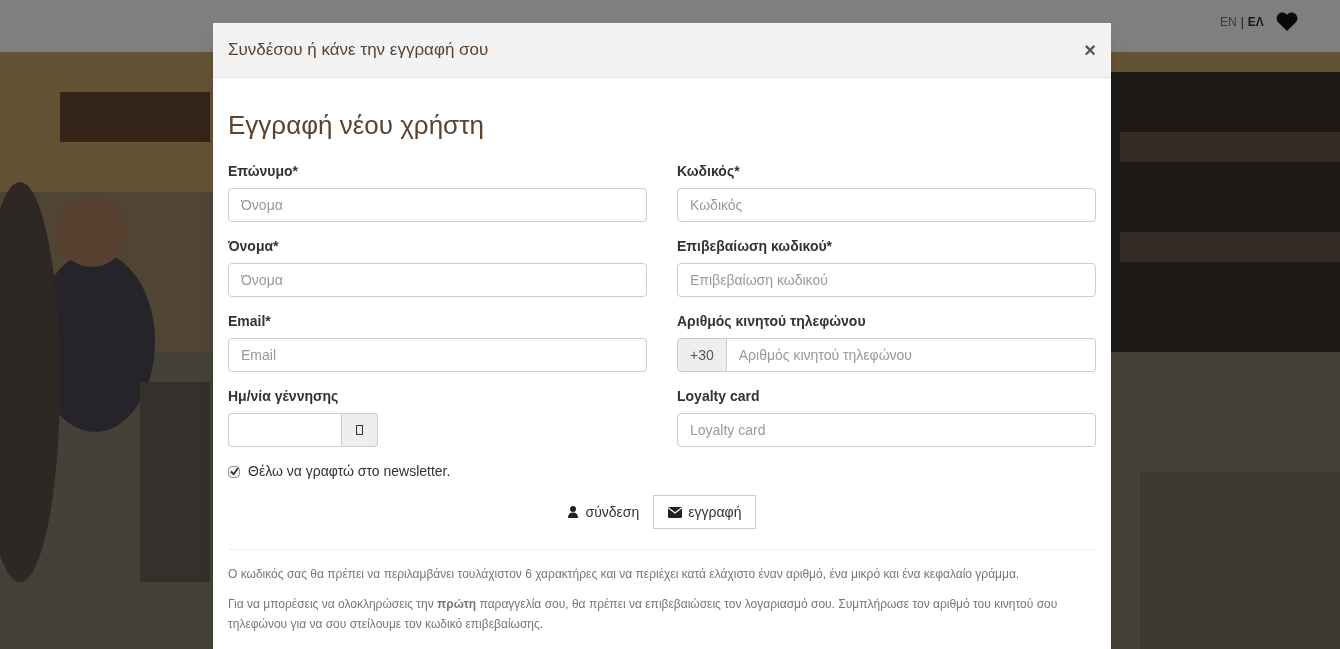 The width and height of the screenshot is (1340, 649). What do you see at coordinates (886, 205) in the screenshot?
I see `text-input: Κωδικός` at bounding box center [886, 205].